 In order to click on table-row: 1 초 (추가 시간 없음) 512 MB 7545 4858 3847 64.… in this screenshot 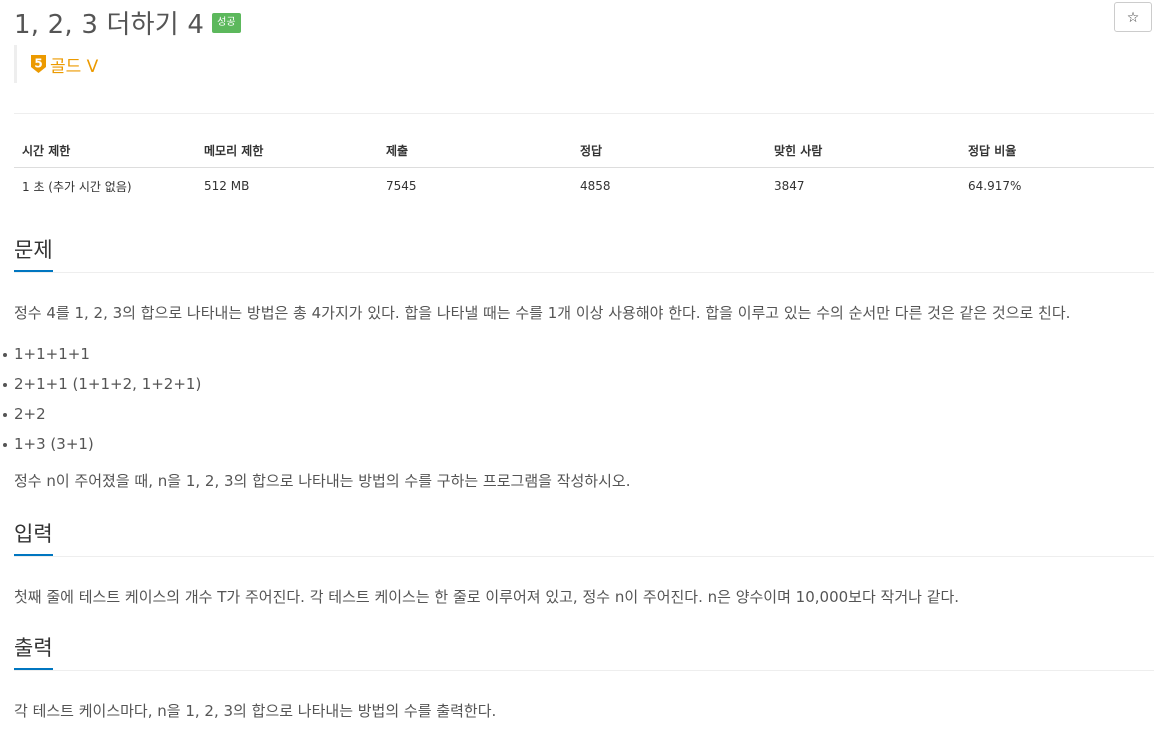, I will do `click(584, 186)`.